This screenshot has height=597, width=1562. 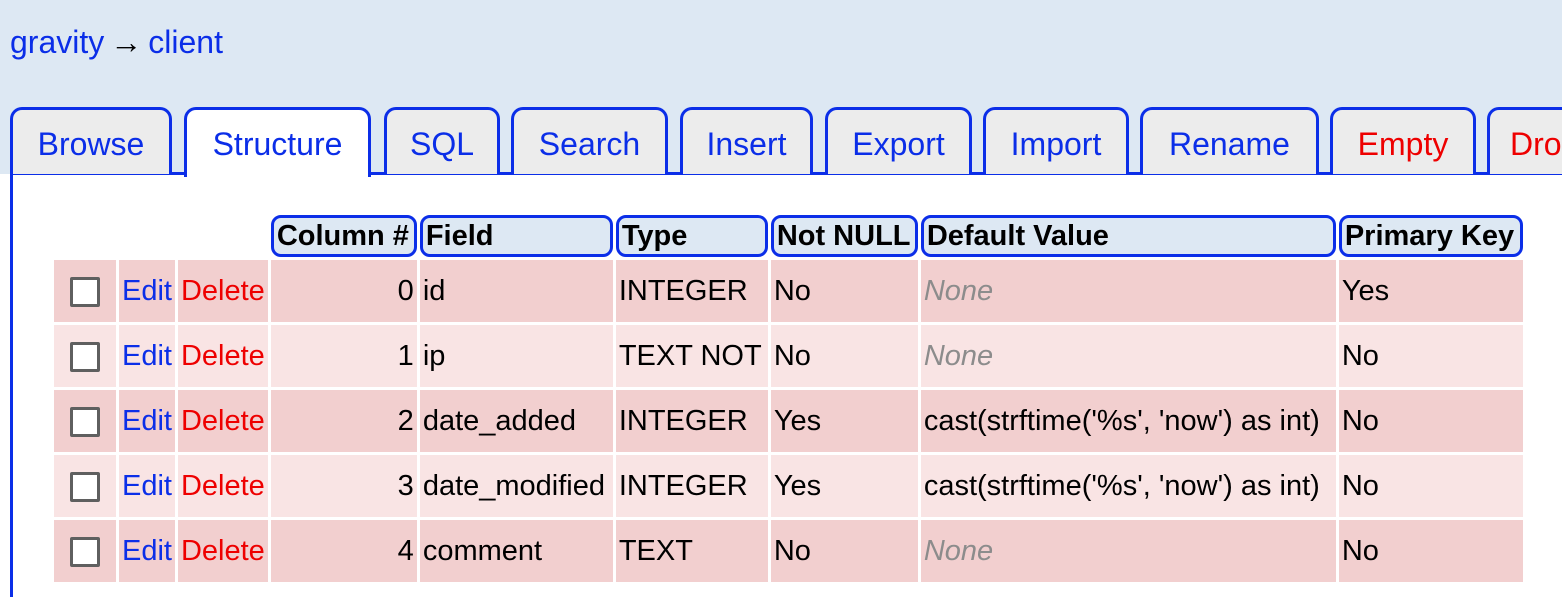 I want to click on type-value: TEXT, so click(x=655, y=550).